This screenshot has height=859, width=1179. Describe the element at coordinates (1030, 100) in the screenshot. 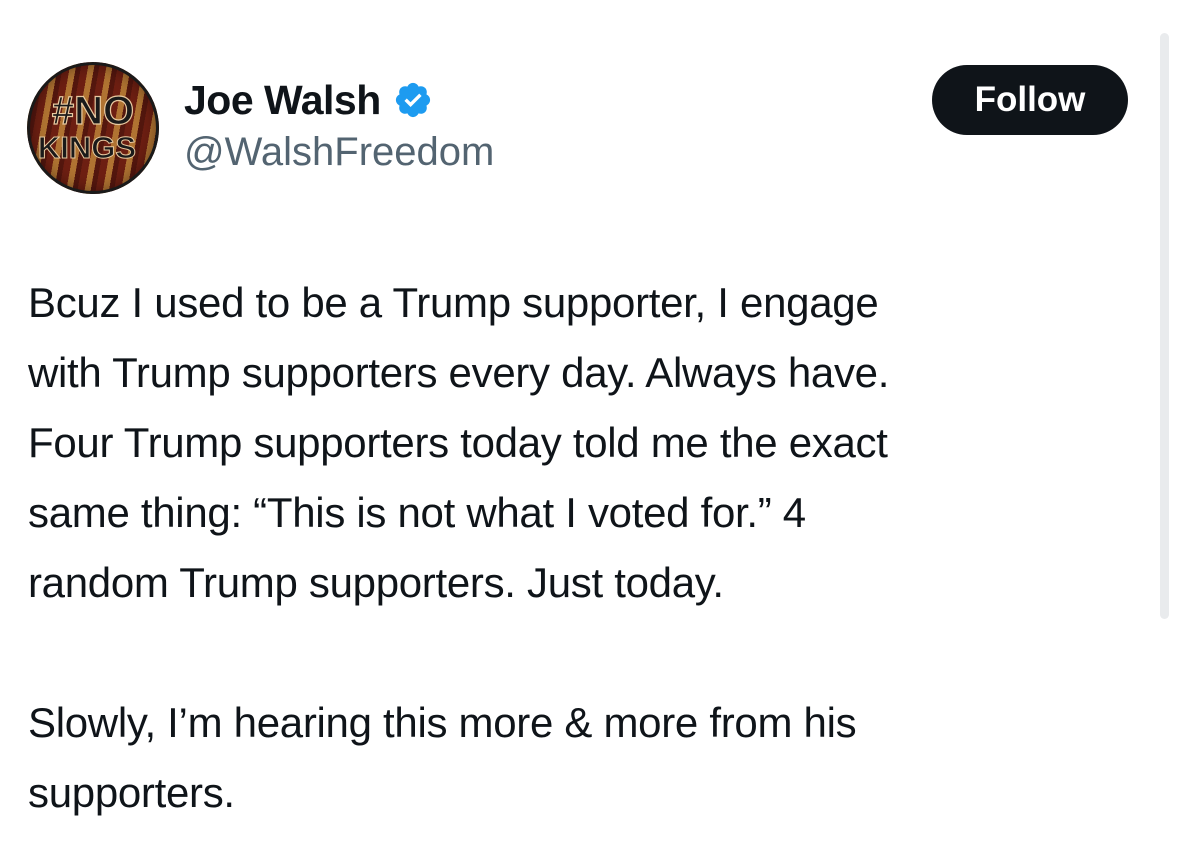

I see `follow-button: Follow` at that location.